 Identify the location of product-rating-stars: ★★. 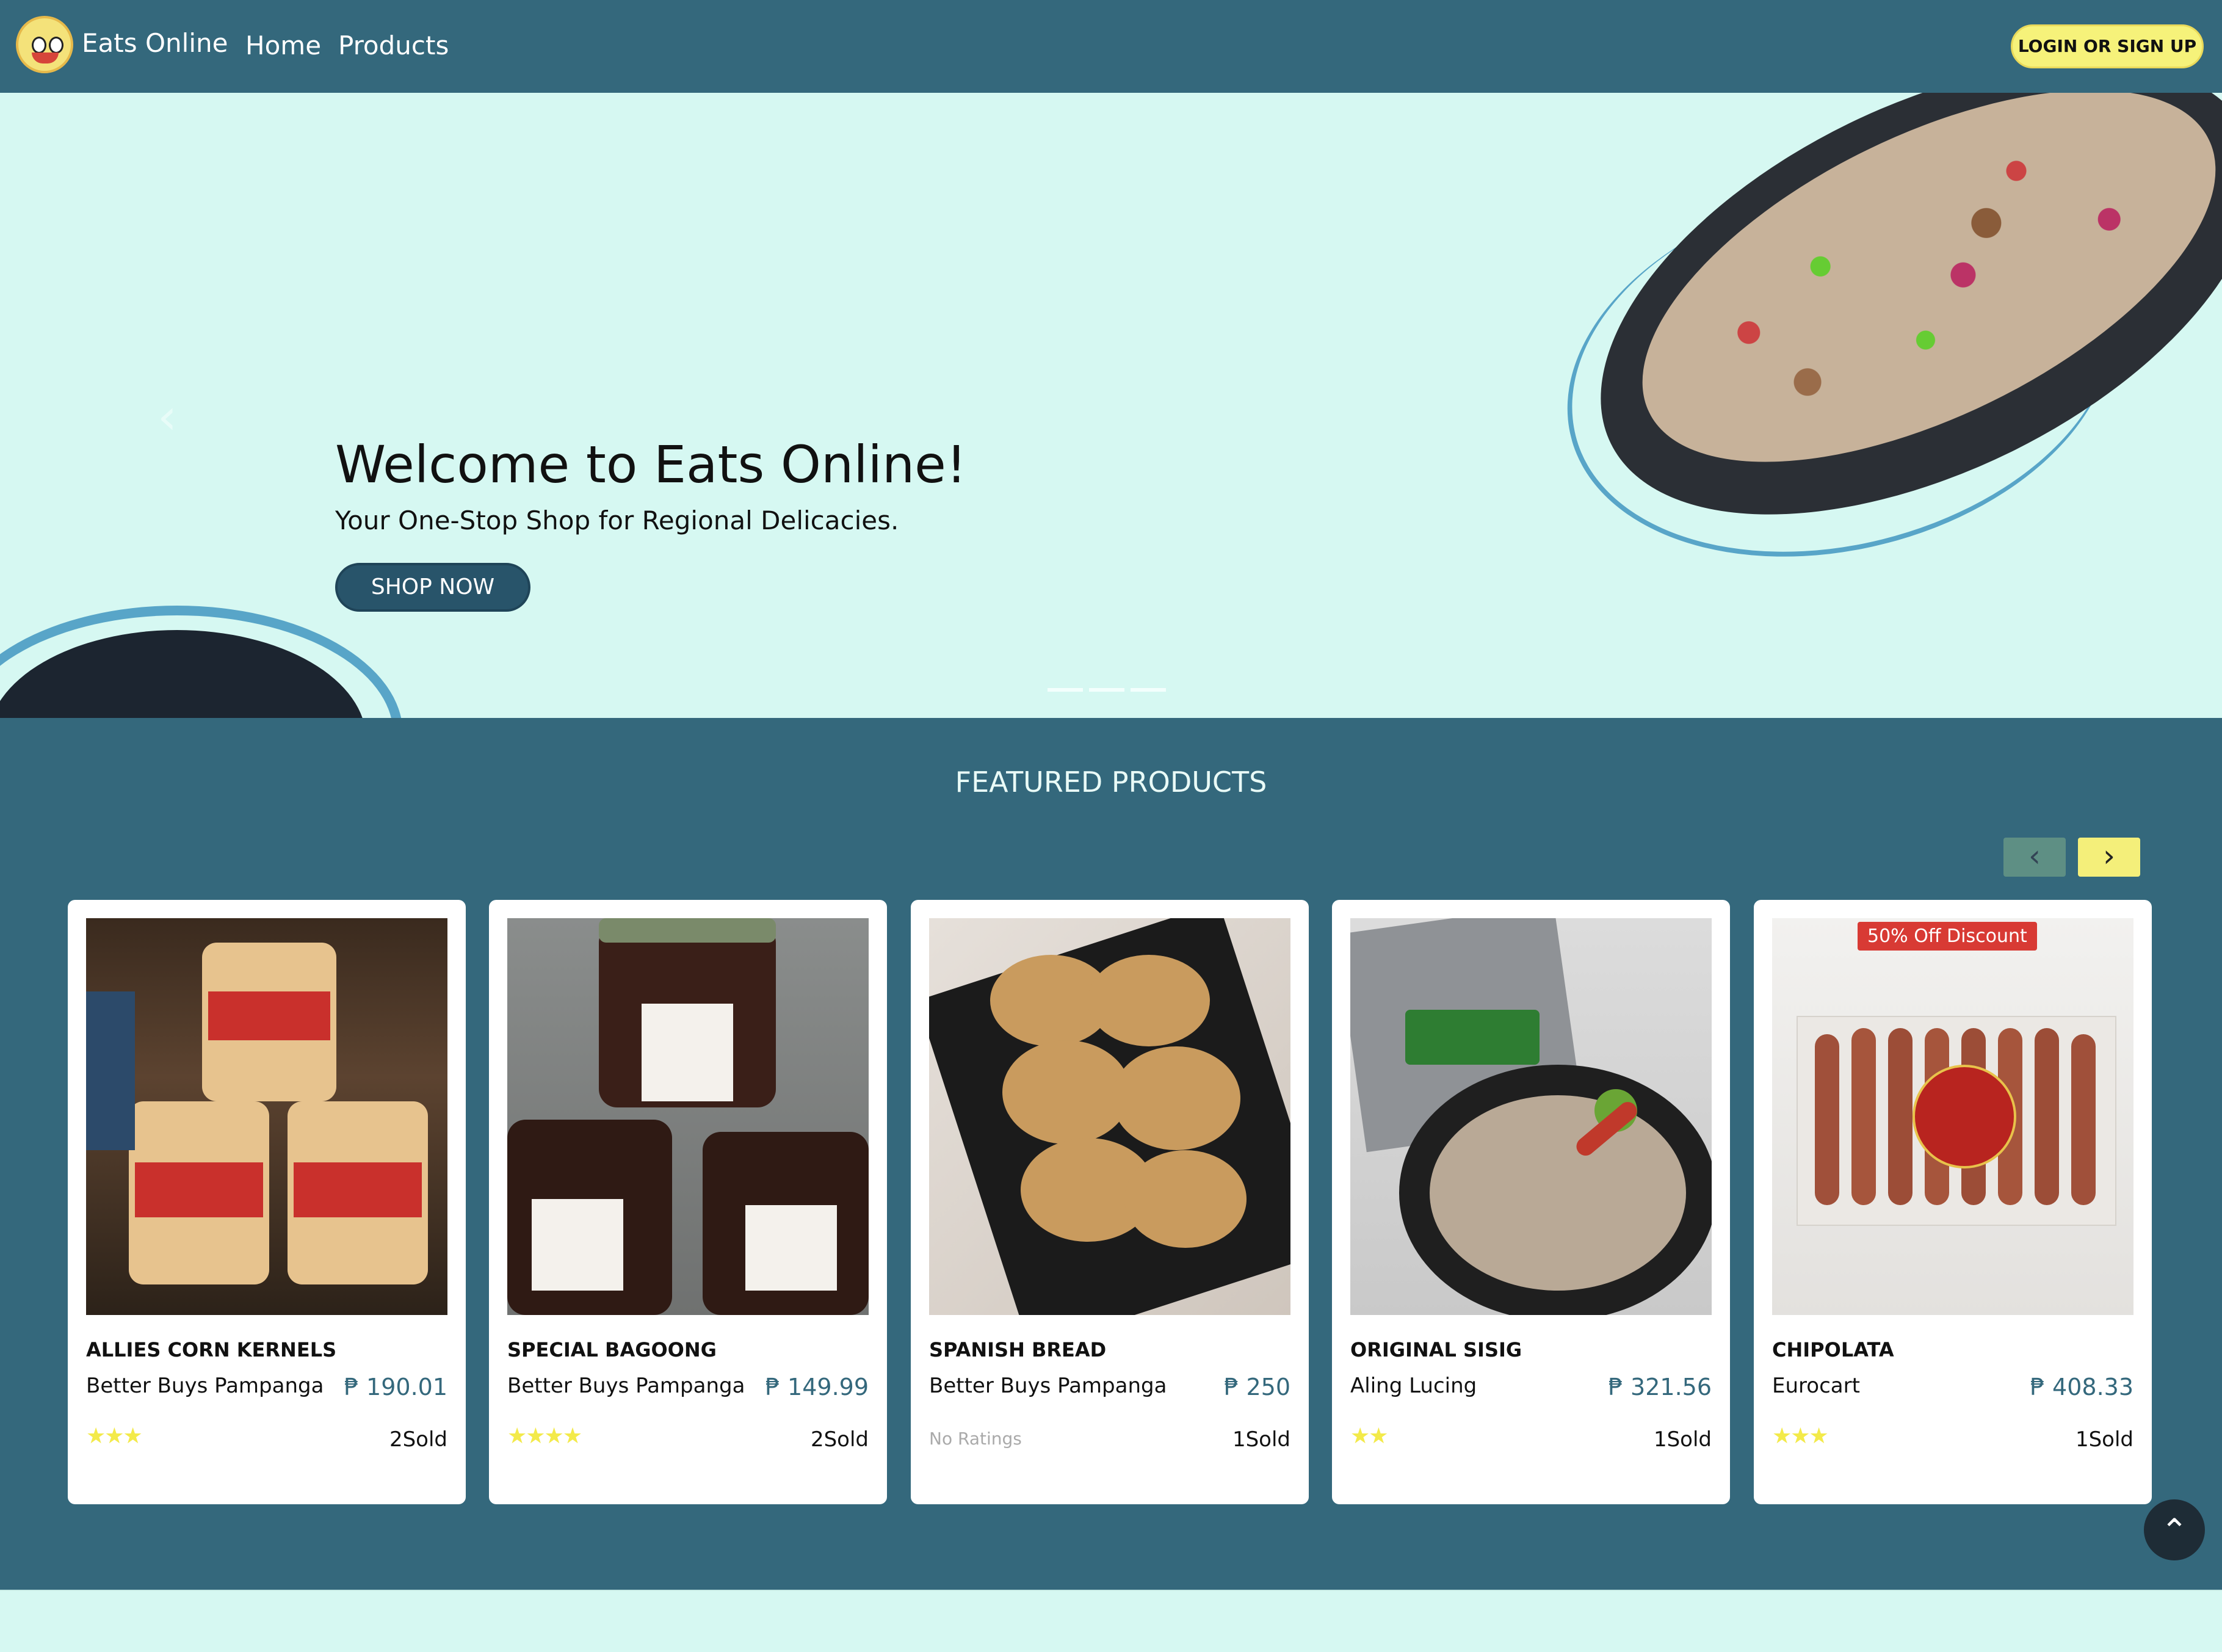
(1369, 1436).